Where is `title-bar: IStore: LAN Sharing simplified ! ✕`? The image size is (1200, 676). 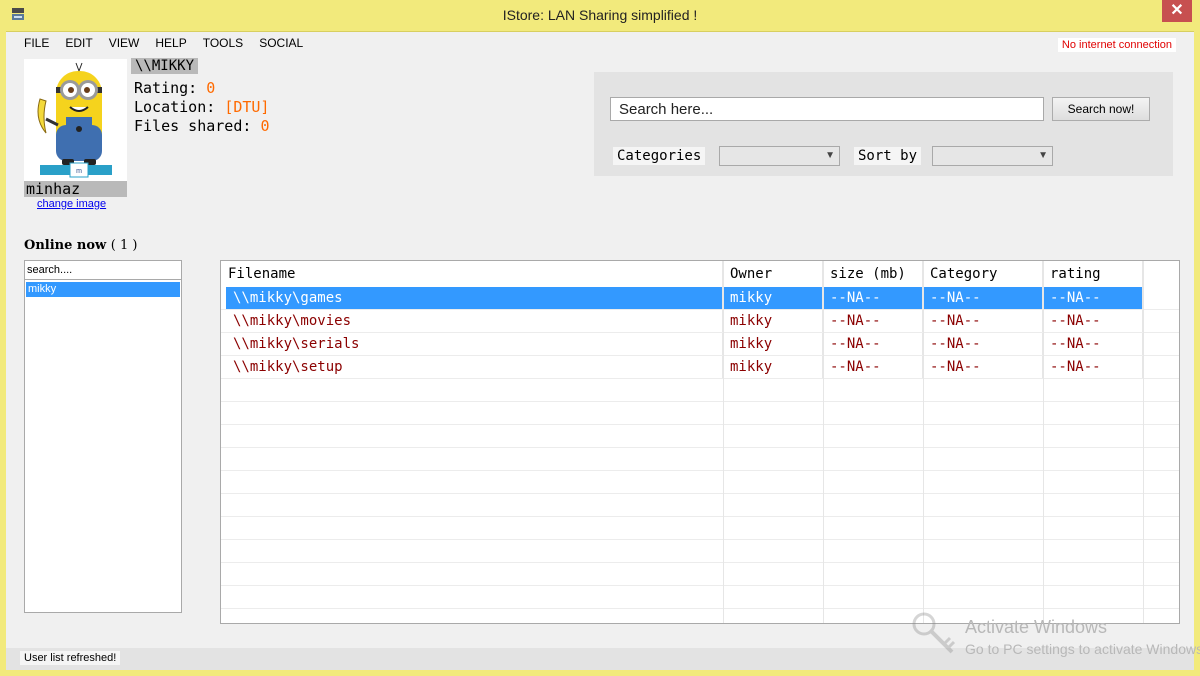 title-bar: IStore: LAN Sharing simplified ! ✕ is located at coordinates (600, 16).